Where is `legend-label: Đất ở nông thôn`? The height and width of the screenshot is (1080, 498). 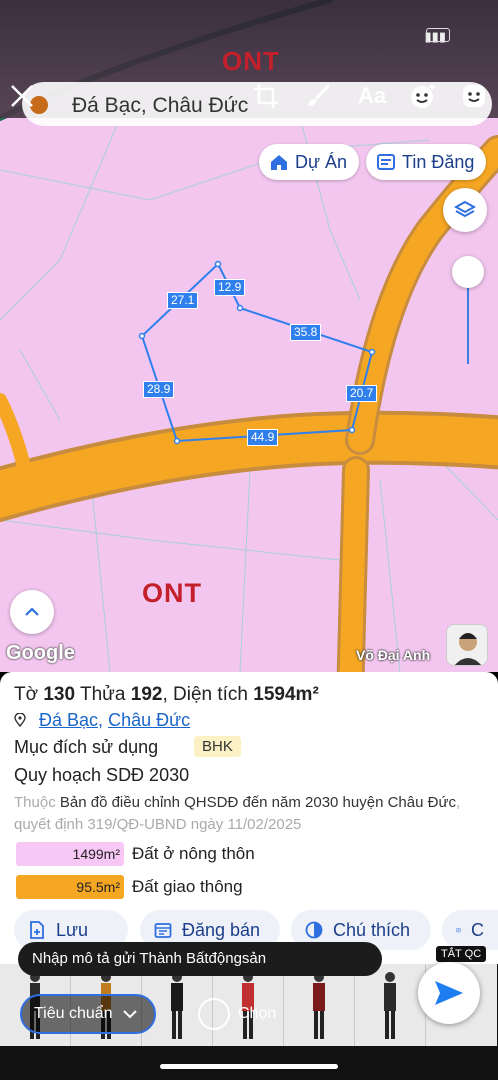
legend-label: Đất ở nông thôn is located at coordinates (193, 853).